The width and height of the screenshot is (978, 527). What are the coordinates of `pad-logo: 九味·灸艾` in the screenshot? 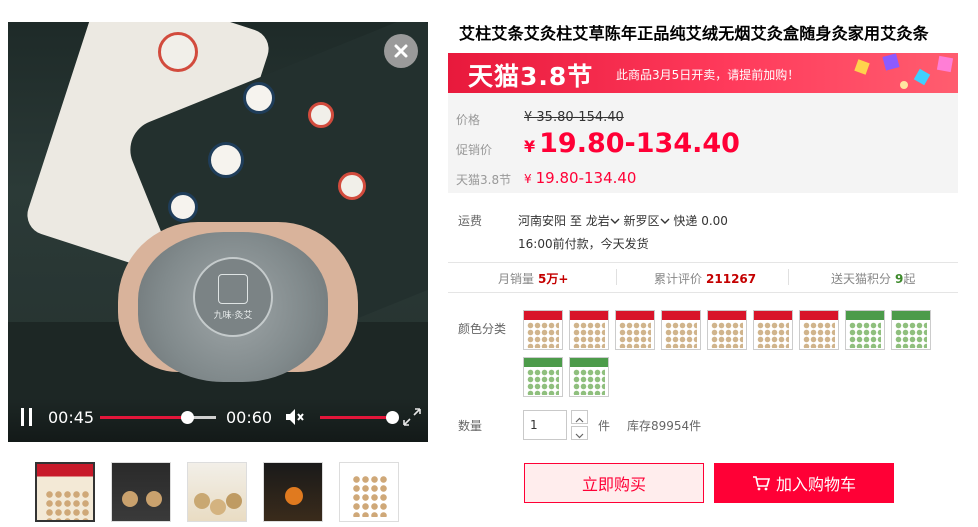 It's located at (233, 297).